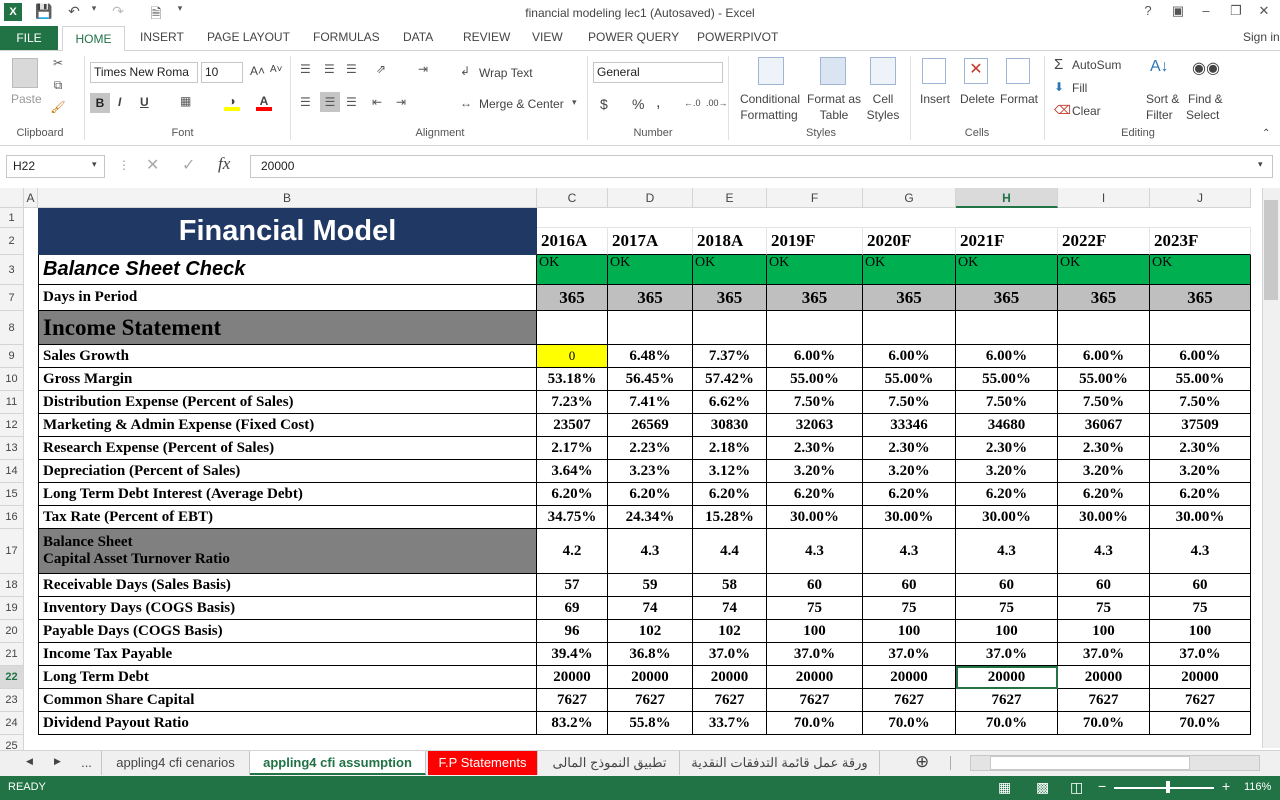 This screenshot has width=1280, height=800. What do you see at coordinates (650, 198) in the screenshot?
I see `column-header-d: D` at bounding box center [650, 198].